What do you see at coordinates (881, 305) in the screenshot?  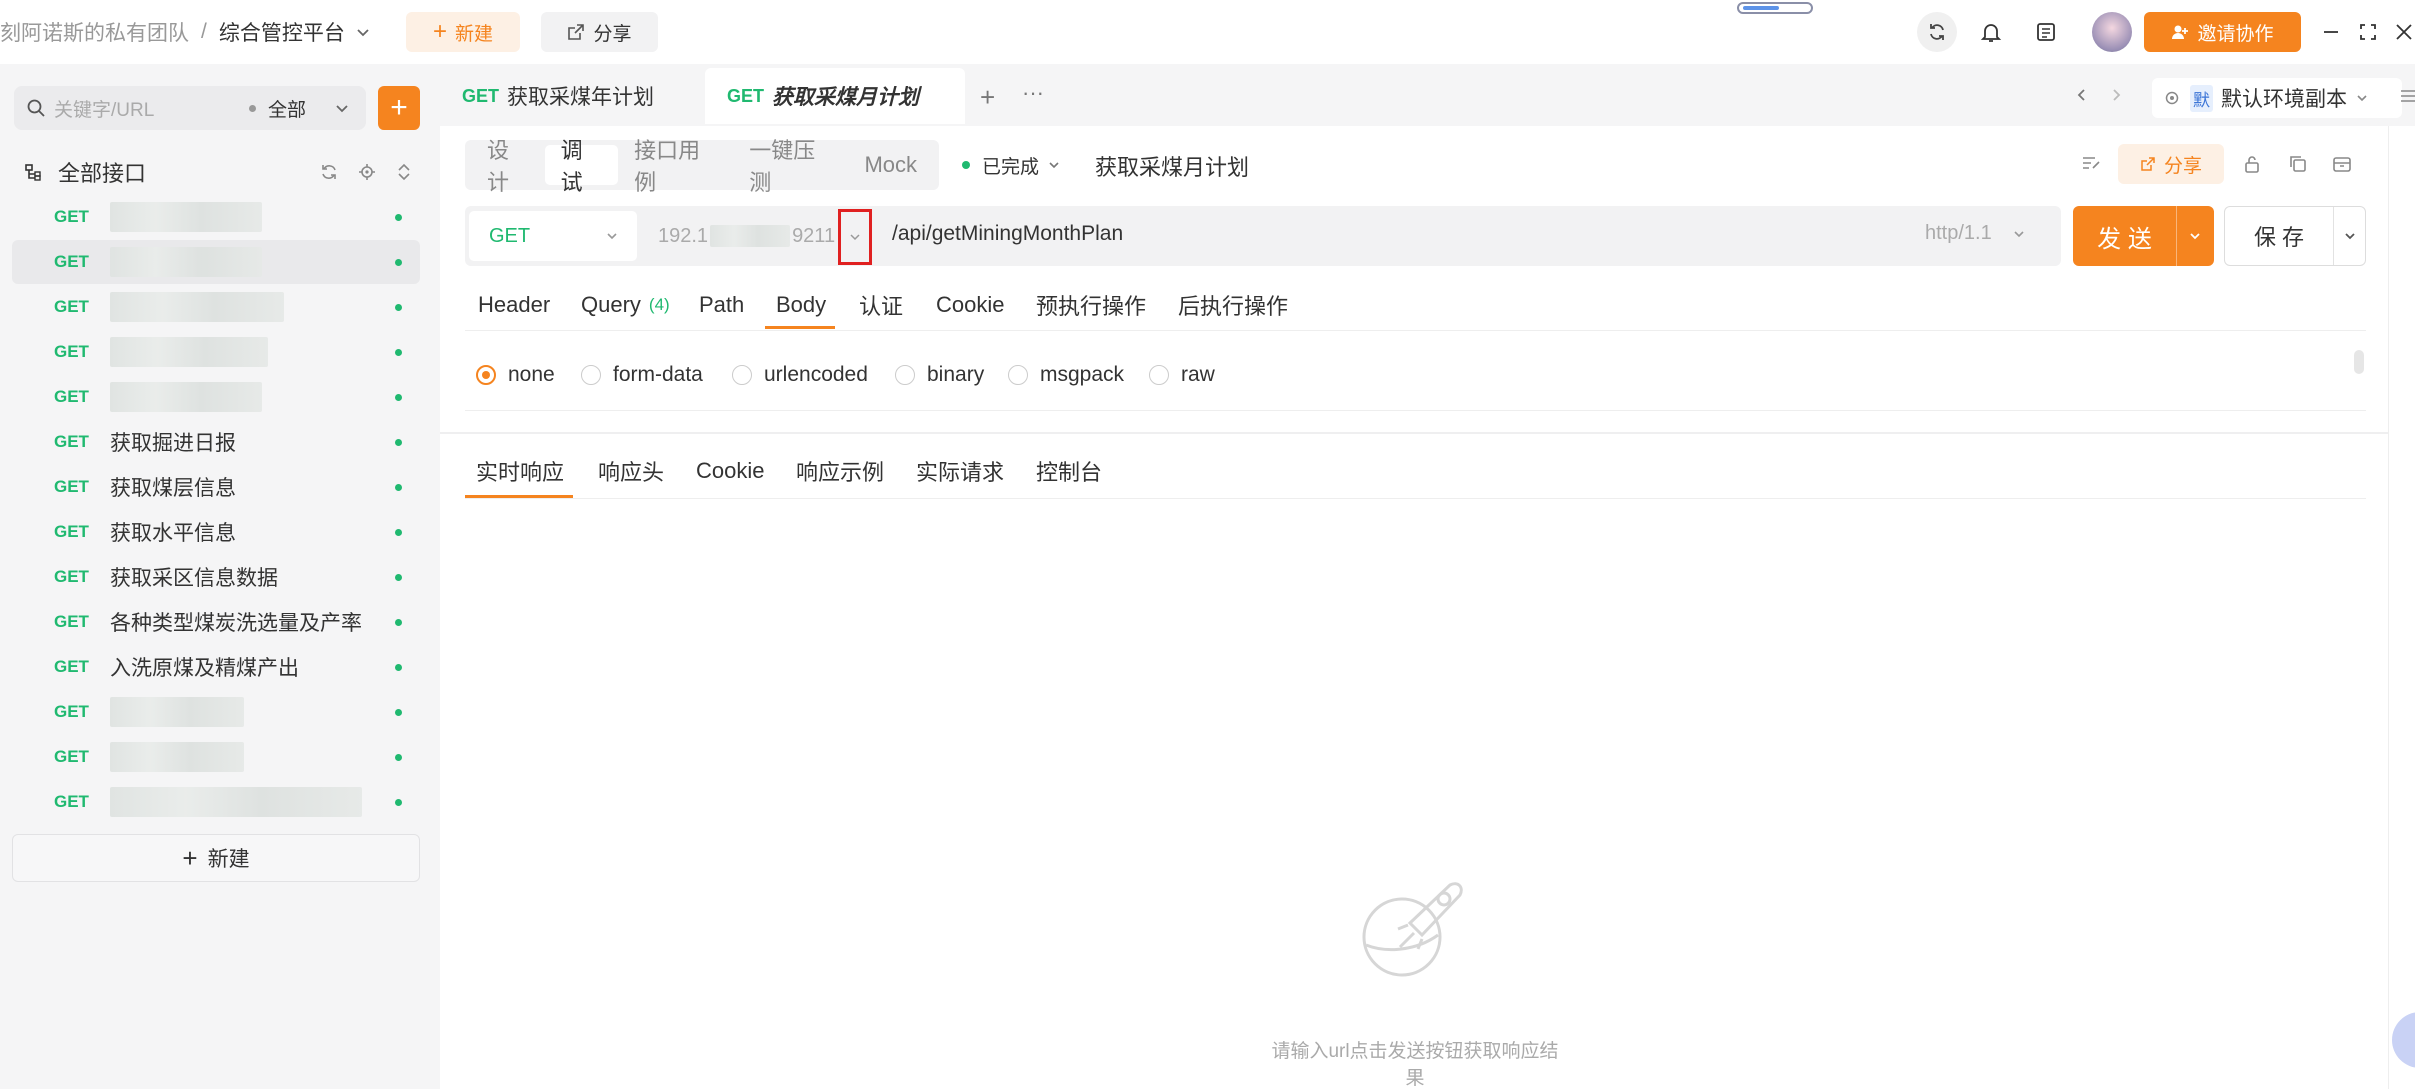 I see `tab-auth: 认证` at bounding box center [881, 305].